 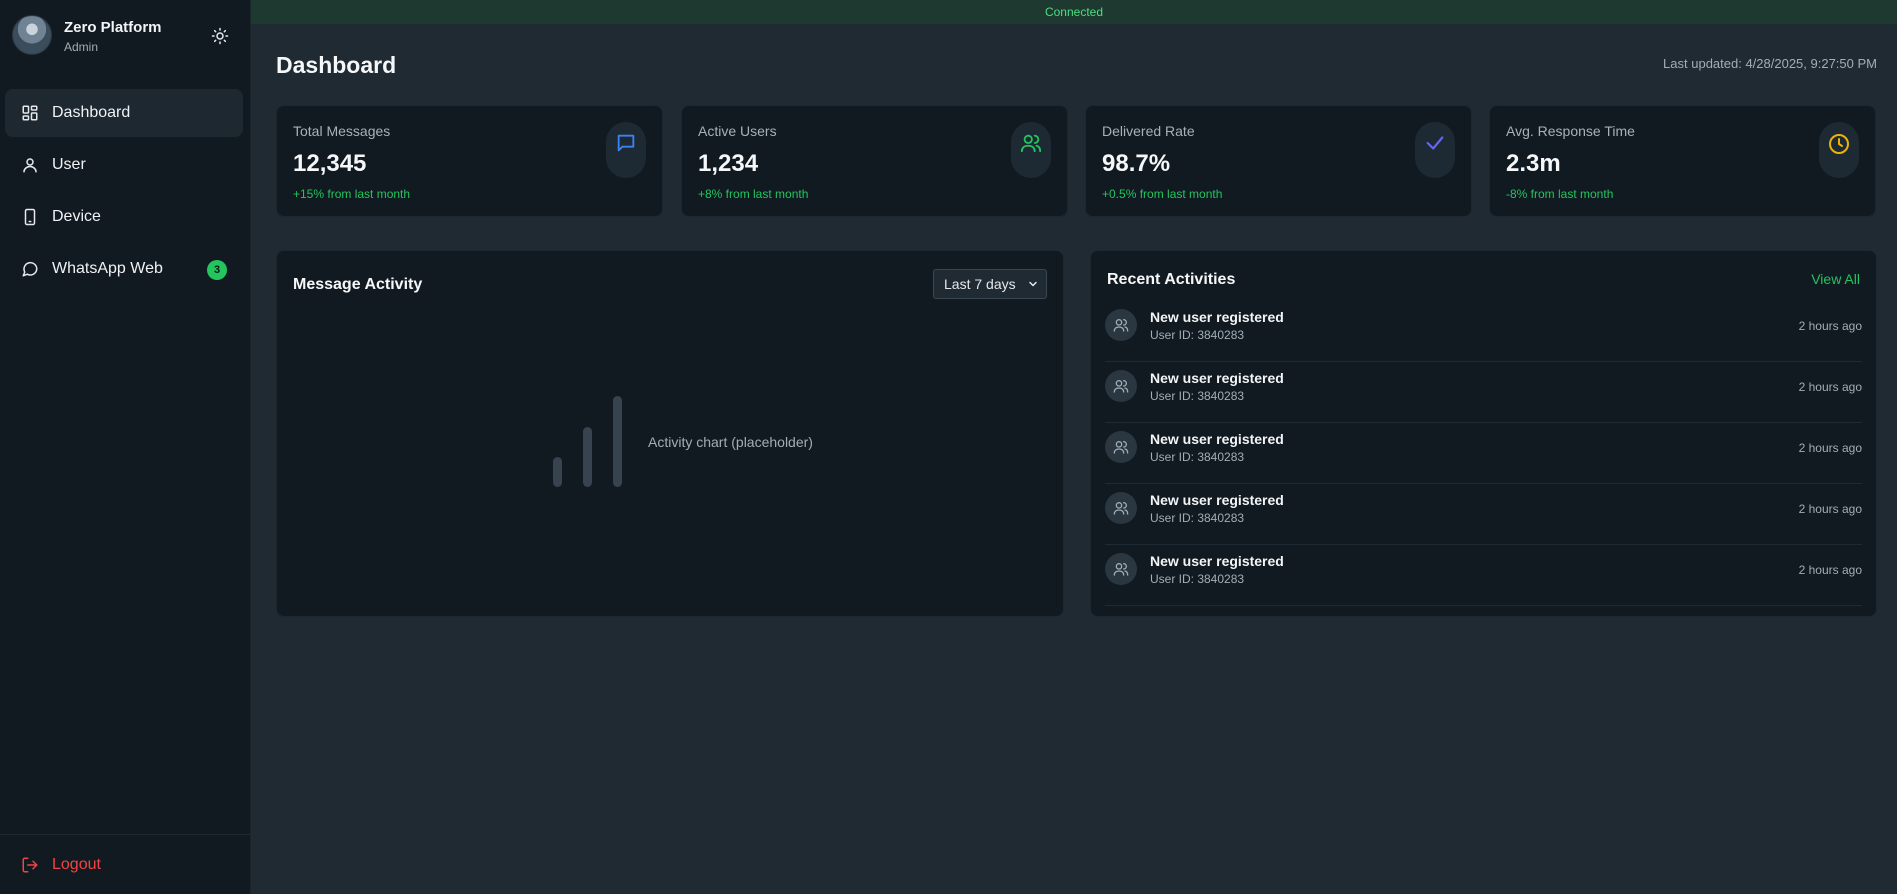 What do you see at coordinates (91, 112) in the screenshot?
I see `sidebar-item-label: Dashboard` at bounding box center [91, 112].